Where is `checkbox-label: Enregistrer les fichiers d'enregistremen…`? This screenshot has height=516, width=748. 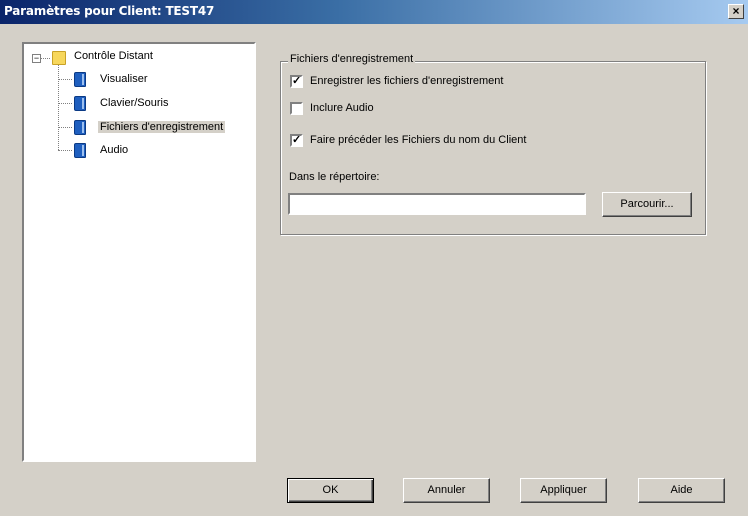
checkbox-label: Enregistrer les fichiers d'enregistremen… is located at coordinates (407, 81).